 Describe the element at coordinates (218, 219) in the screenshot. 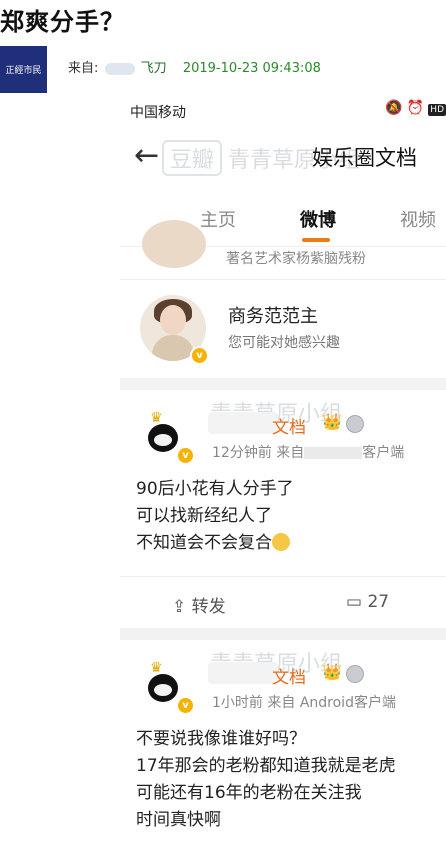

I see `tab-home: 主页` at that location.